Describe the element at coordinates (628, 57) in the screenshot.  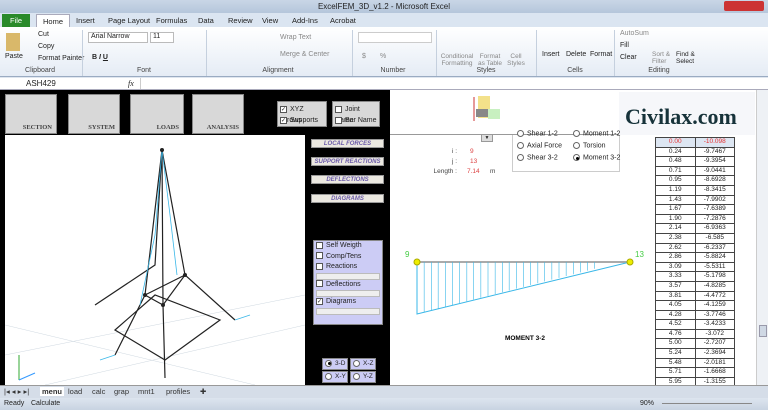
I see `clear-button: Clear` at that location.